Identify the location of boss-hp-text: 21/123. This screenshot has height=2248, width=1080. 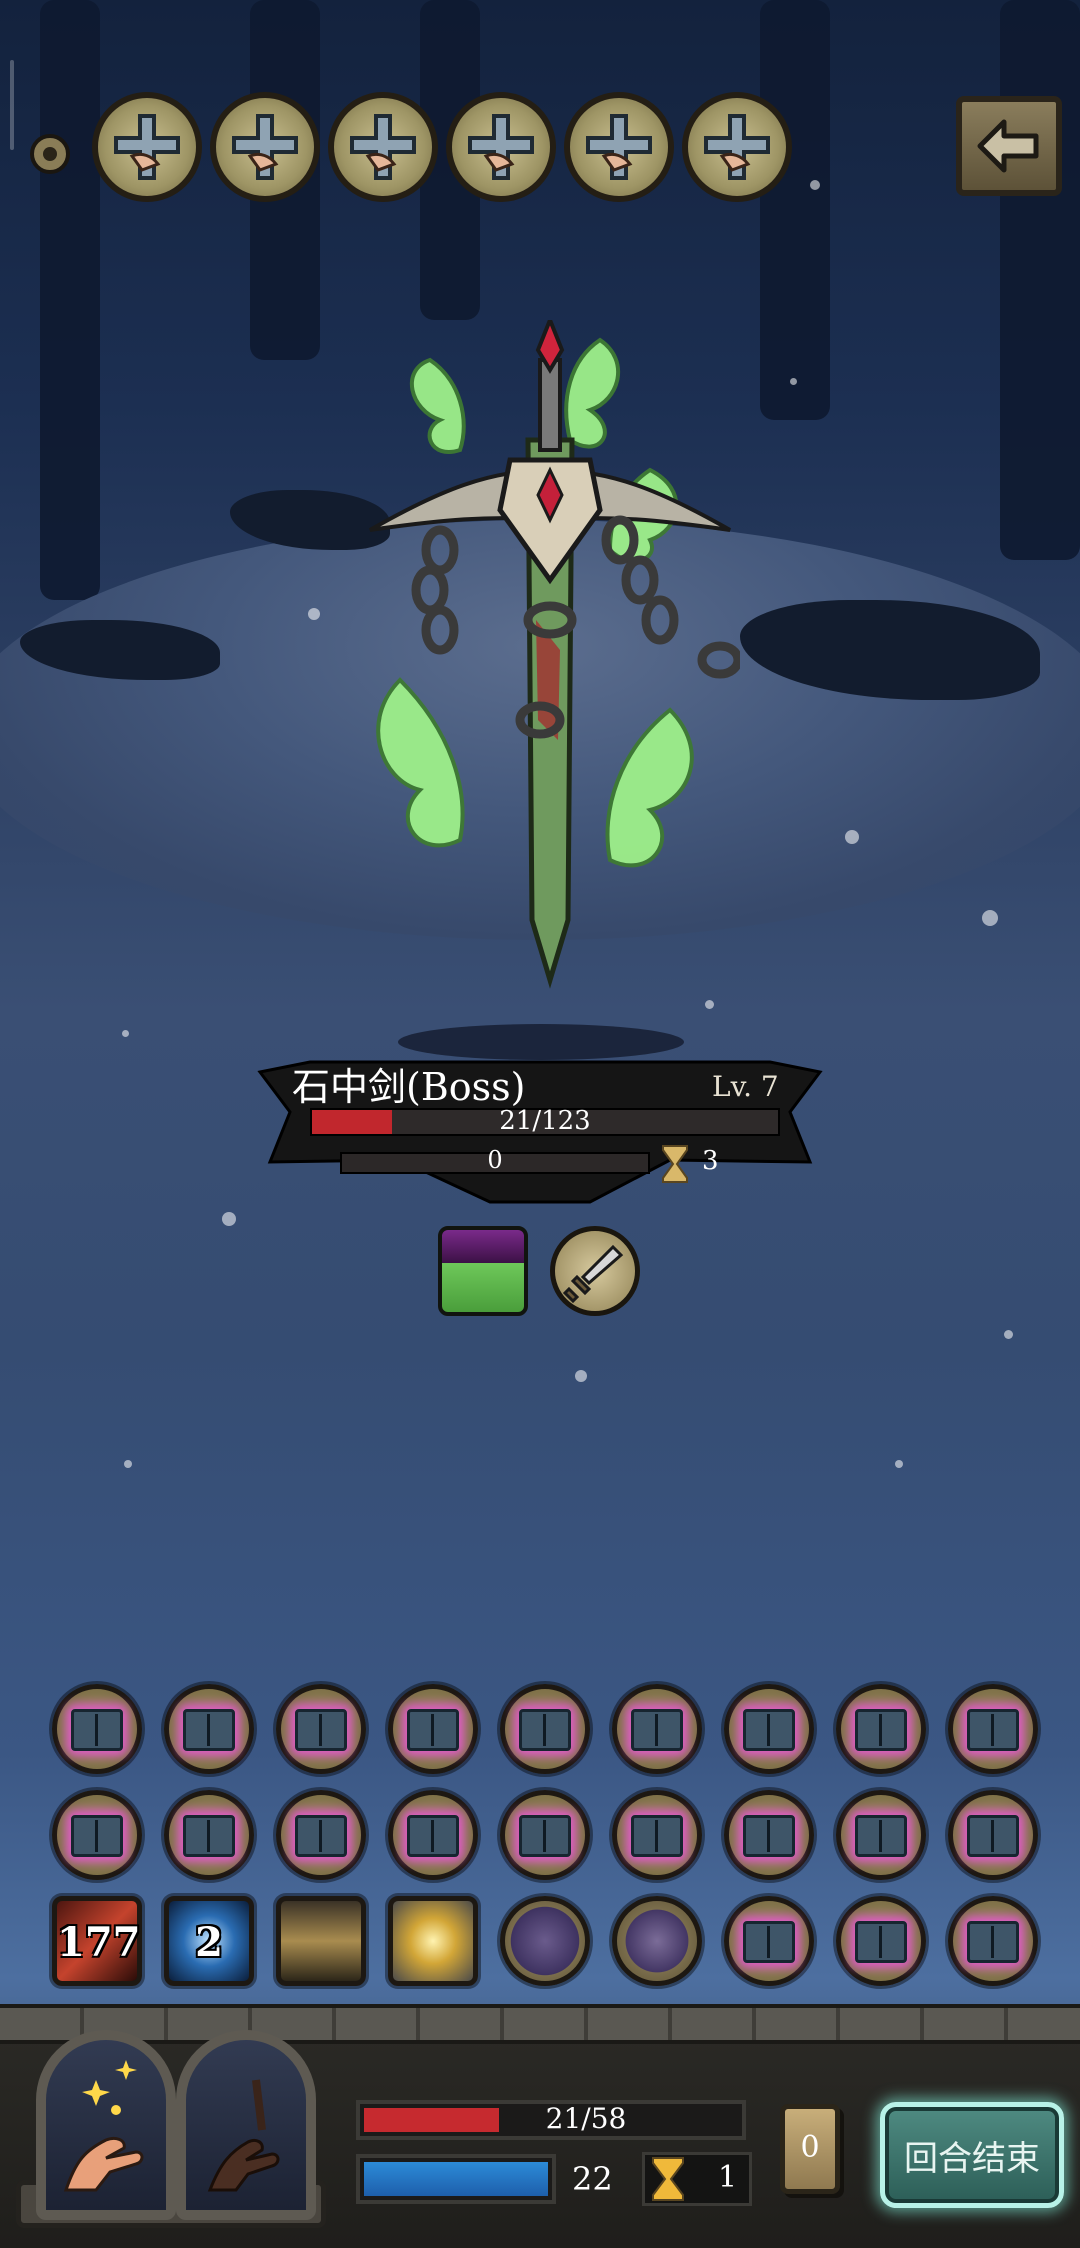
(545, 1121).